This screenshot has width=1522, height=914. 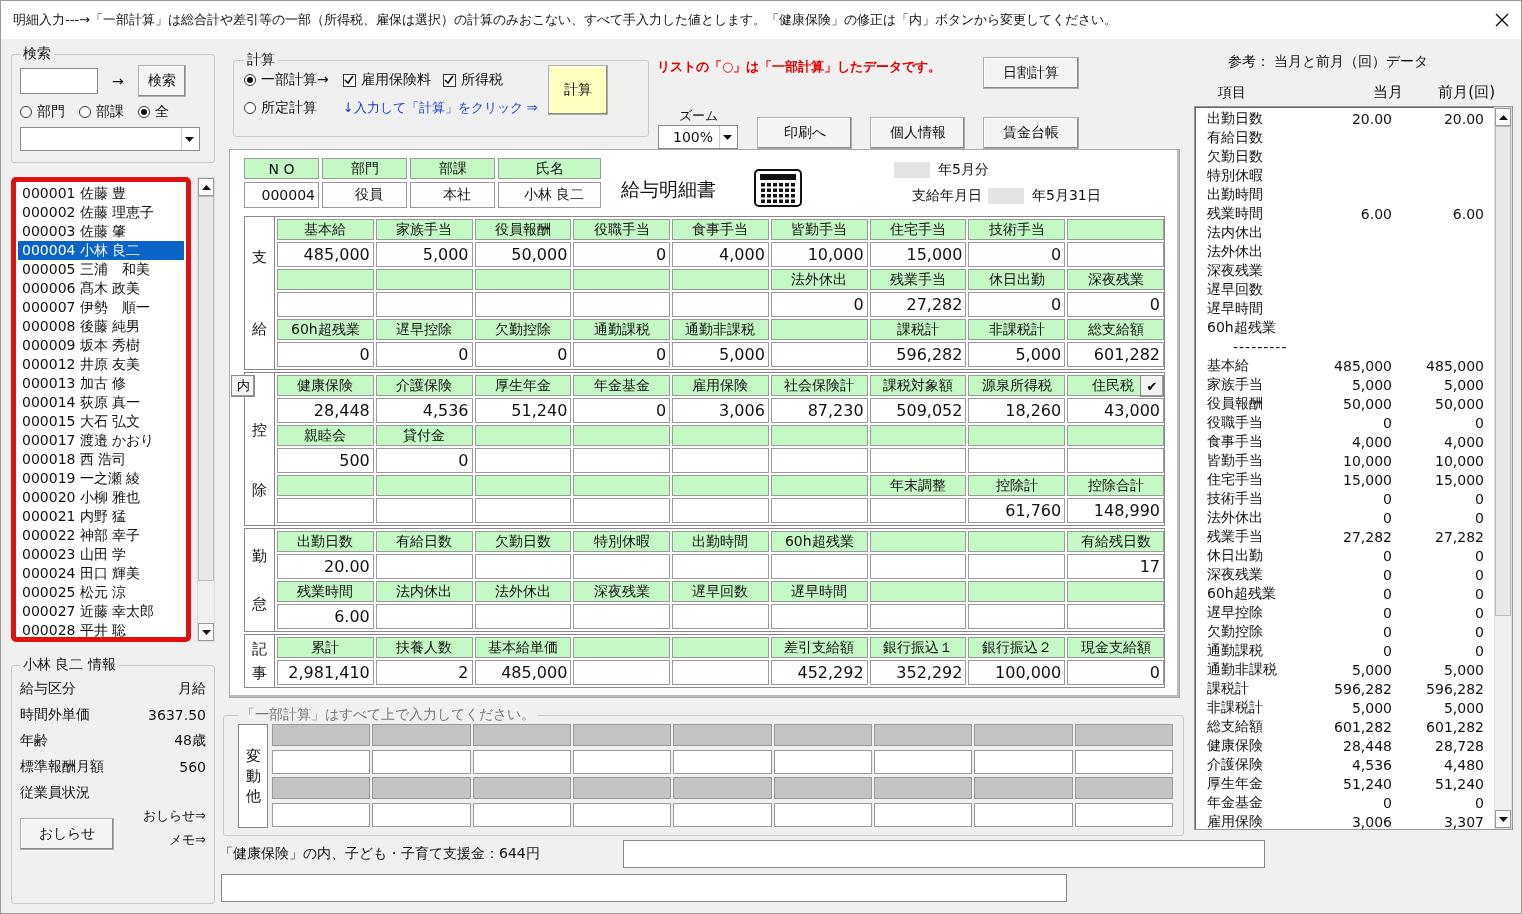 What do you see at coordinates (101, 345) in the screenshot?
I see `employee-item: 000009 坂本 秀樹` at bounding box center [101, 345].